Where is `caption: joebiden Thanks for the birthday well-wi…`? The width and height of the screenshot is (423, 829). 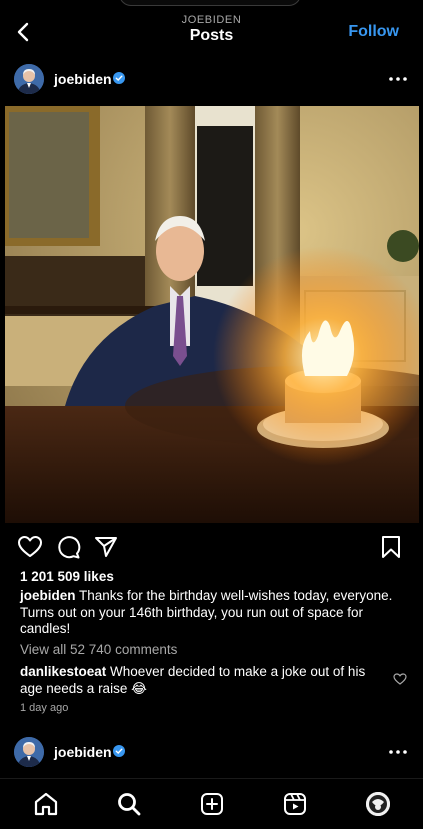
caption: joebiden Thanks for the birthday well-wi… is located at coordinates (210, 613).